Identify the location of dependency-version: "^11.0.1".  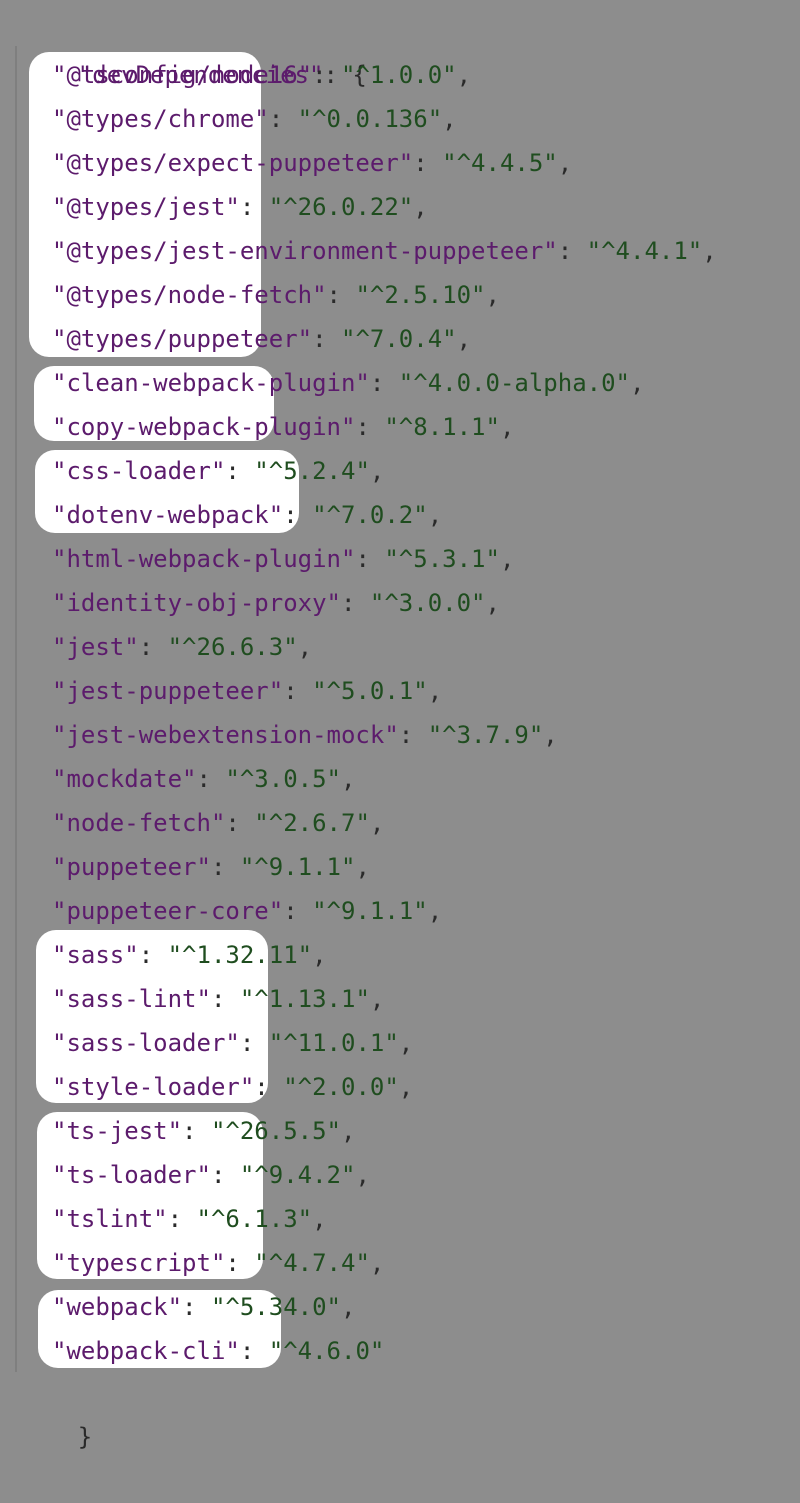
(333, 1043).